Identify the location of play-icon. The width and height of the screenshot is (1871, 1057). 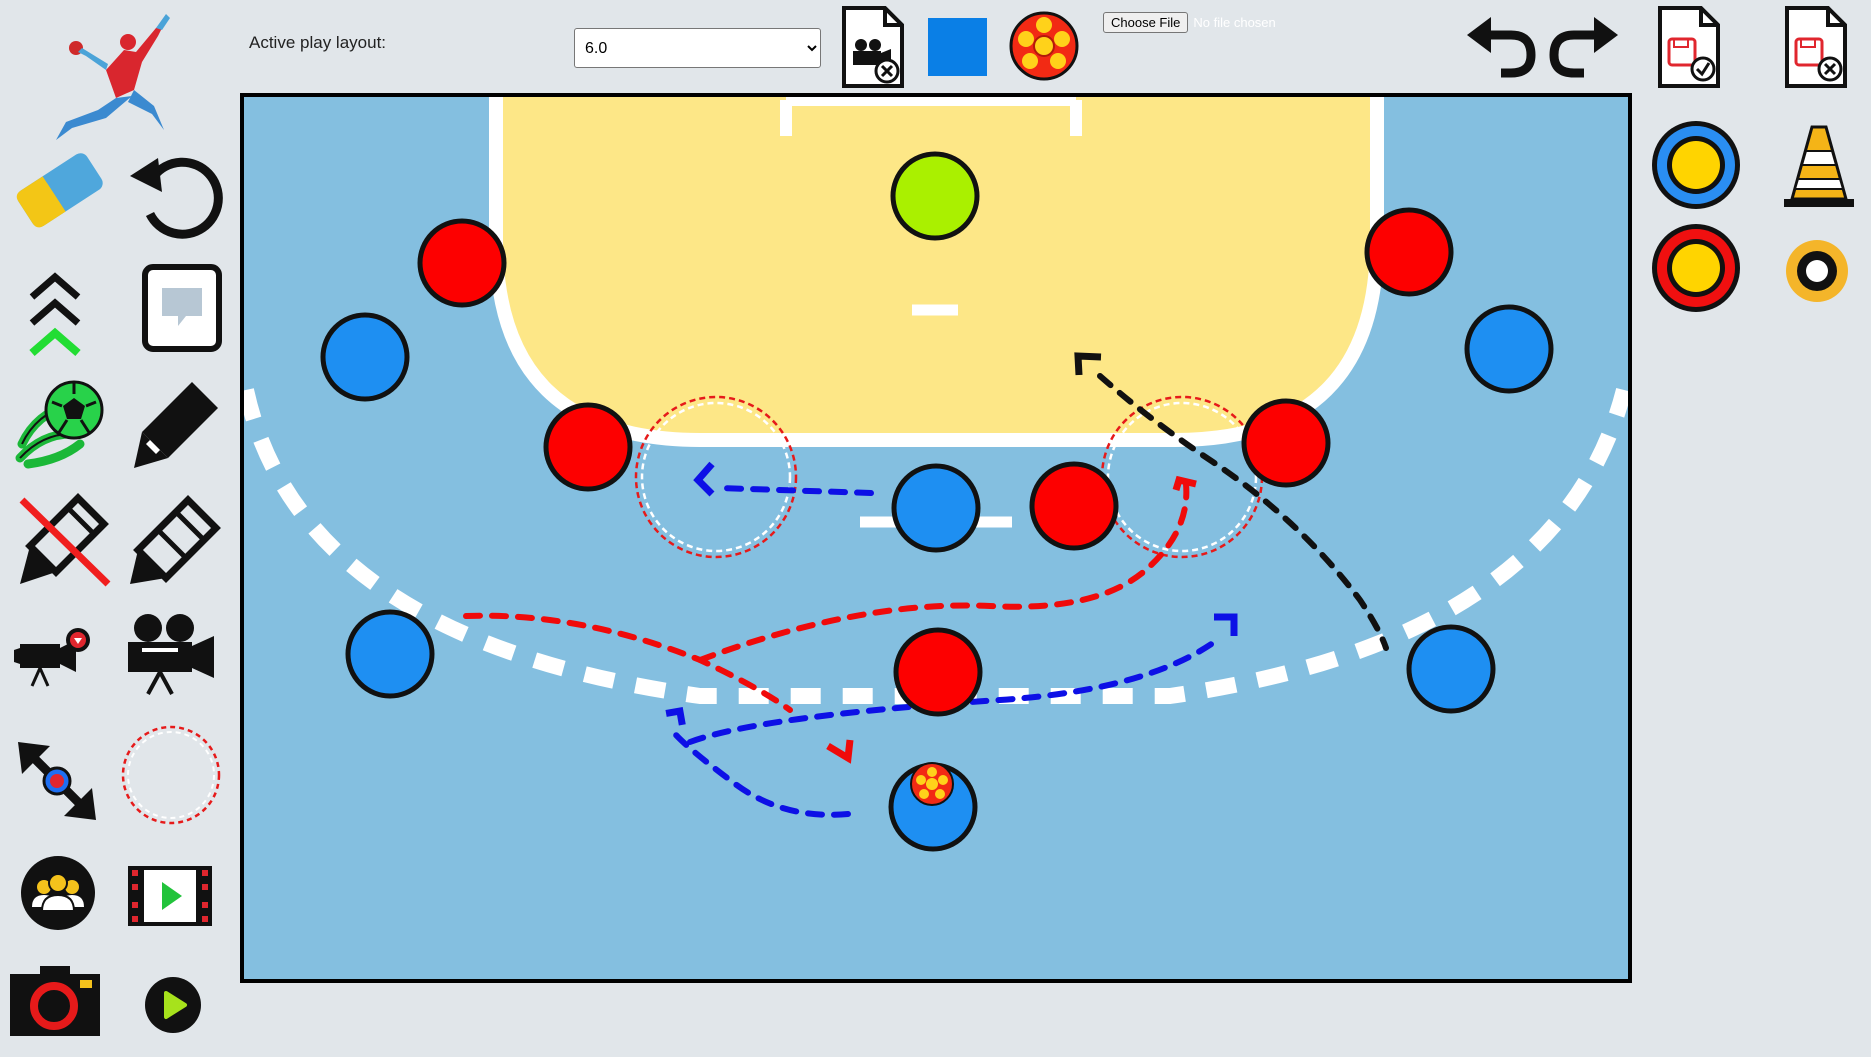
(173, 1005).